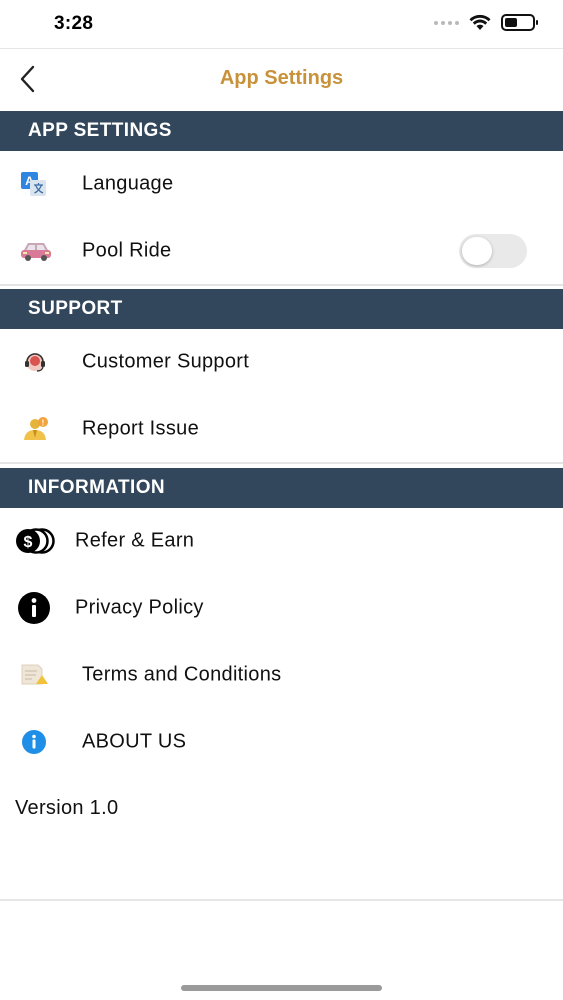  I want to click on headset-icon, so click(35, 362).